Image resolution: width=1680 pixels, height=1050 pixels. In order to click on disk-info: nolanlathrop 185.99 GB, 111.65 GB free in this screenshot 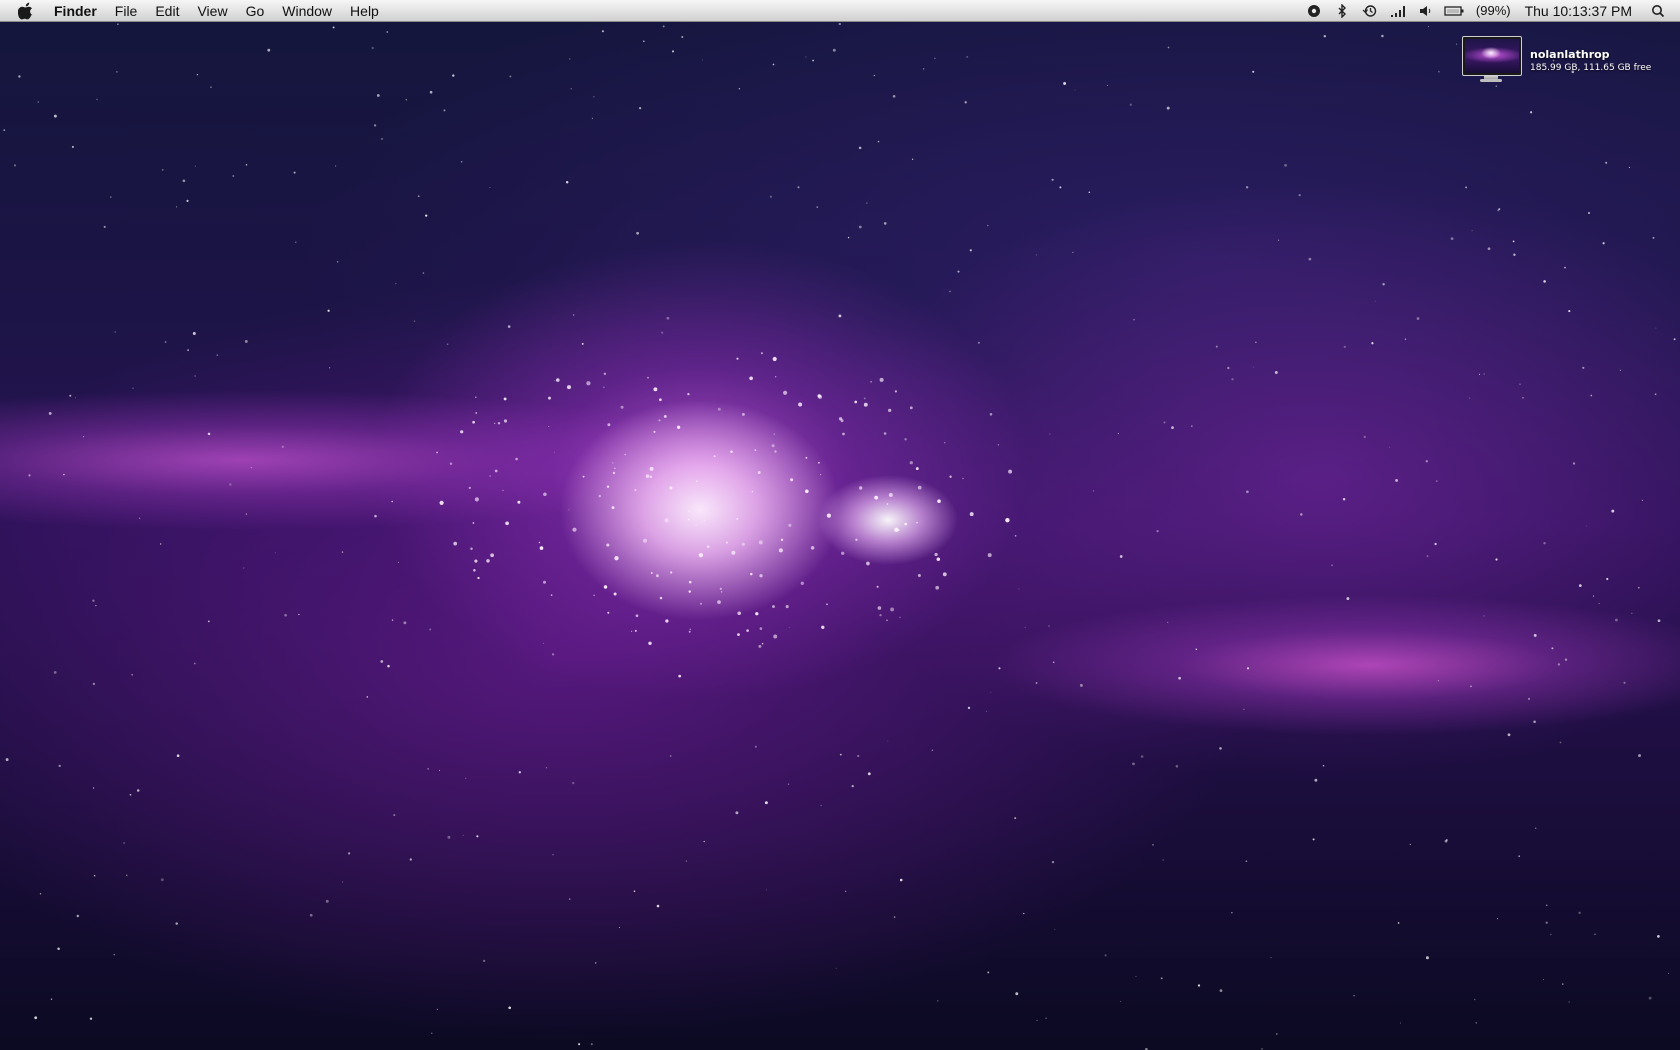, I will do `click(1590, 55)`.